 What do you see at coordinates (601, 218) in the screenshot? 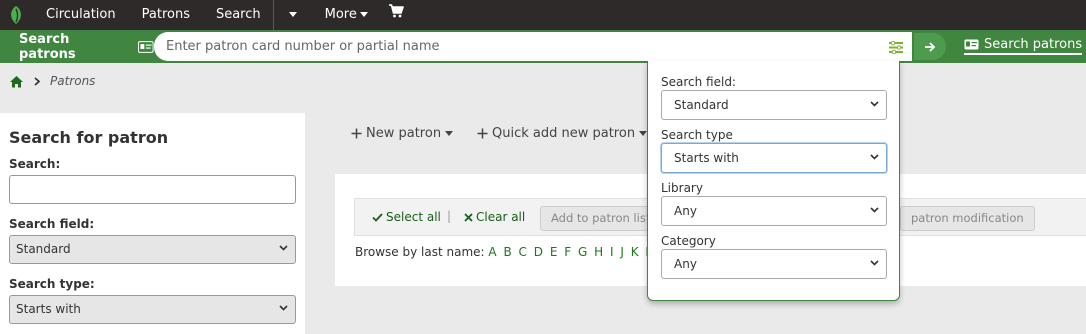
I see `add-to-patron-list-button: Add to patron list` at bounding box center [601, 218].